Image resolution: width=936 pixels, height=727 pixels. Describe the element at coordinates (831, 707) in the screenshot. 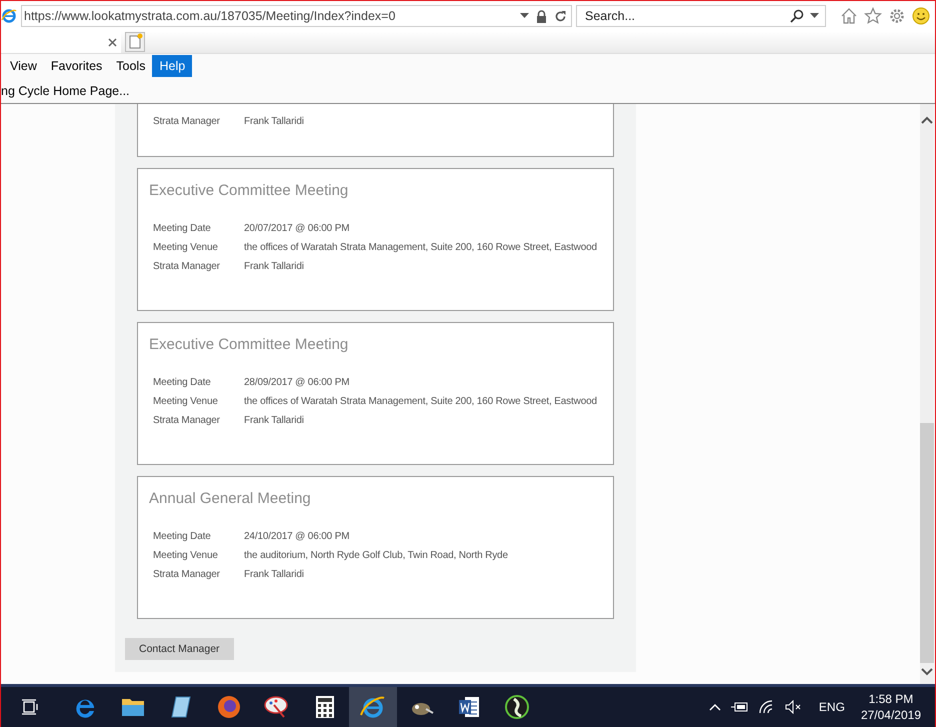

I see `language-indicator: ENG` at that location.